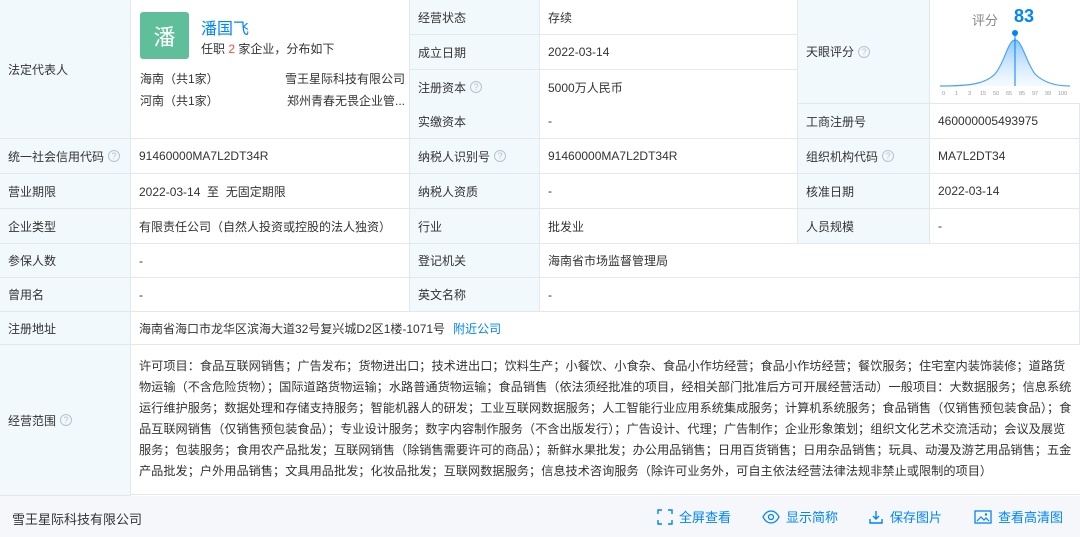  What do you see at coordinates (270, 156) in the screenshot?
I see `credit-value: 91460000MA7L2DT34R` at bounding box center [270, 156].